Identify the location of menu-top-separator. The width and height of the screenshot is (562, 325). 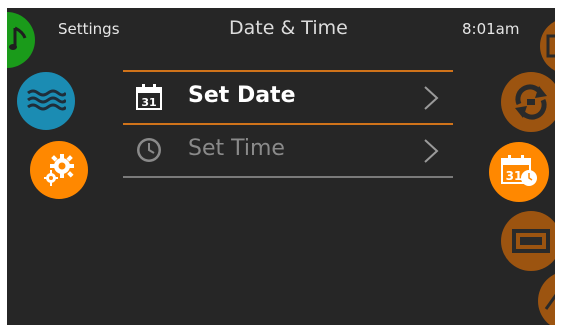
(288, 71).